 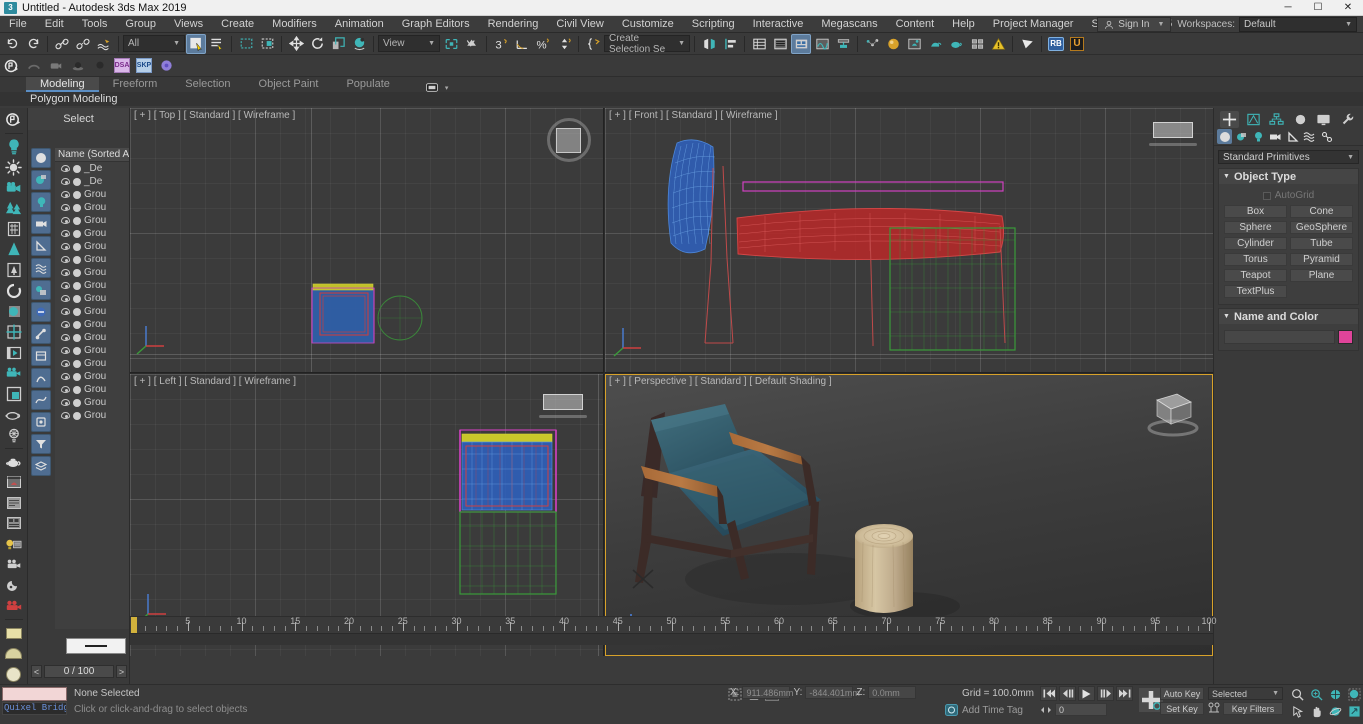 I want to click on percent-snap-toggle-button: %, so click(x=543, y=44).